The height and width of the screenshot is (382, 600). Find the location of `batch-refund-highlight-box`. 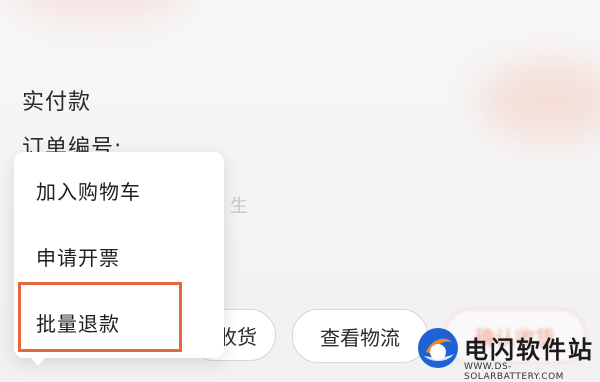

batch-refund-highlight-box is located at coordinates (100, 317).